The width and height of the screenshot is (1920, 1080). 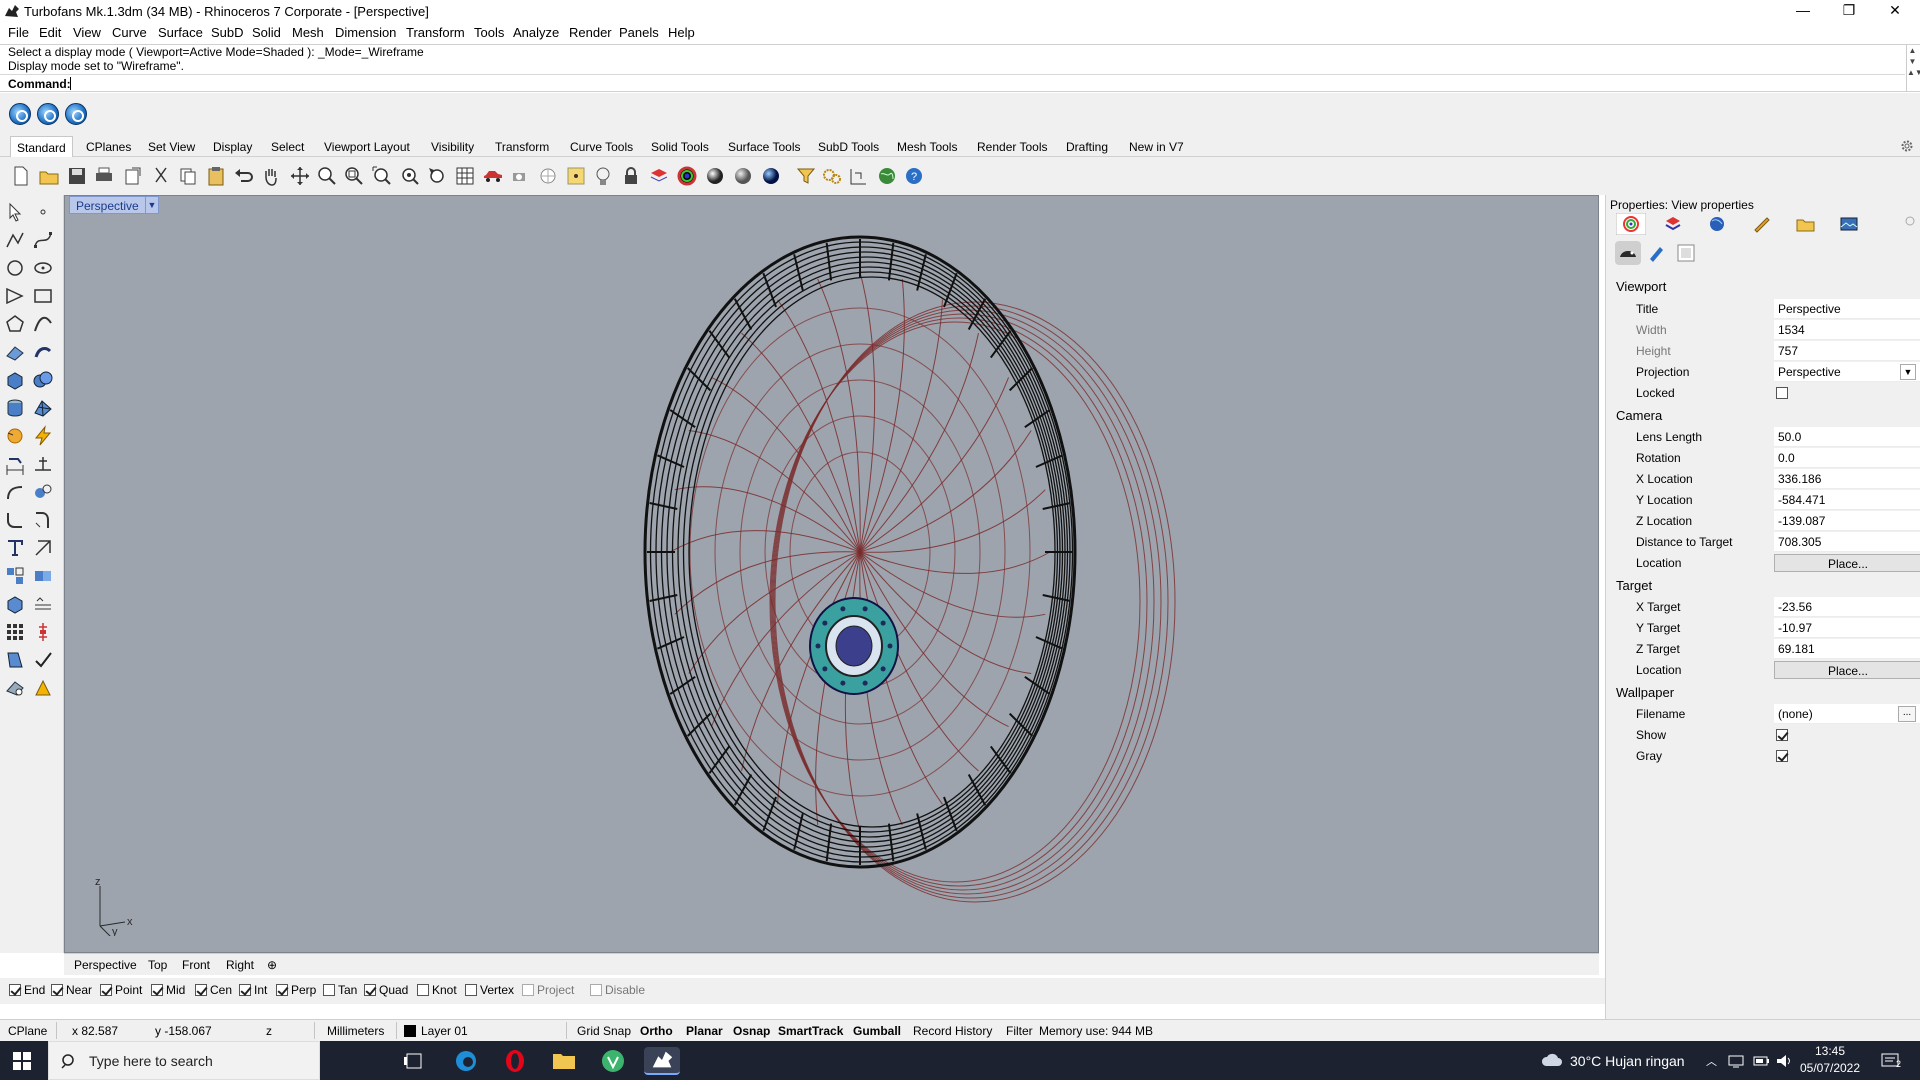 I want to click on close-button: ✕, so click(x=1895, y=11).